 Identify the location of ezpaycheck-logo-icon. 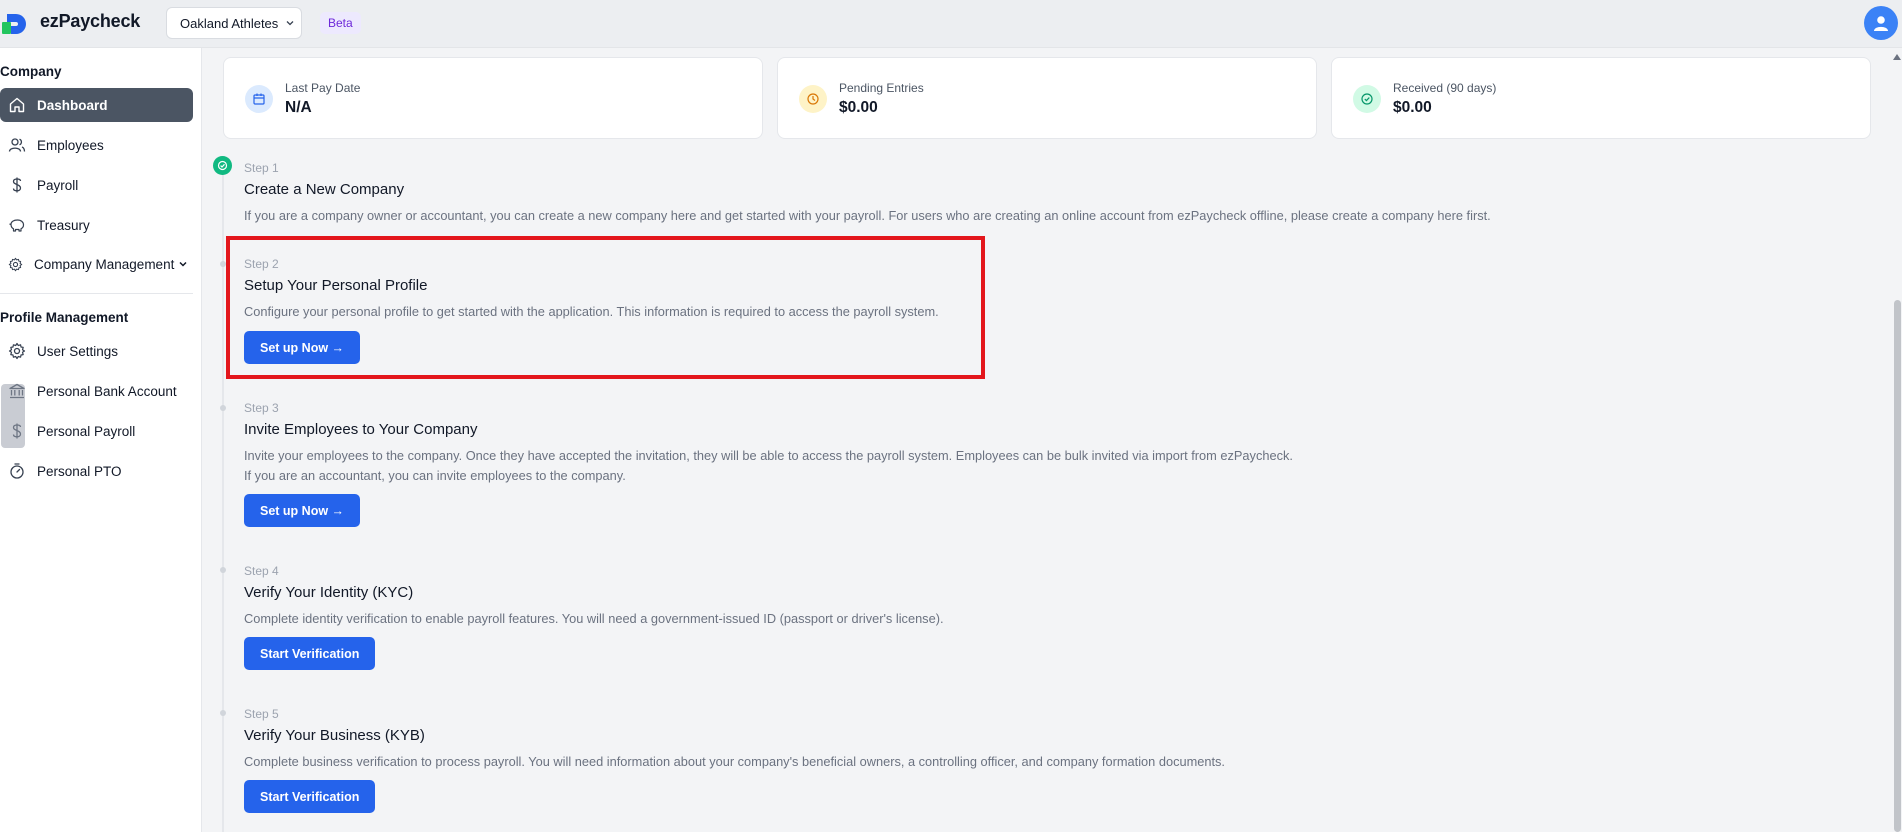
(16, 24).